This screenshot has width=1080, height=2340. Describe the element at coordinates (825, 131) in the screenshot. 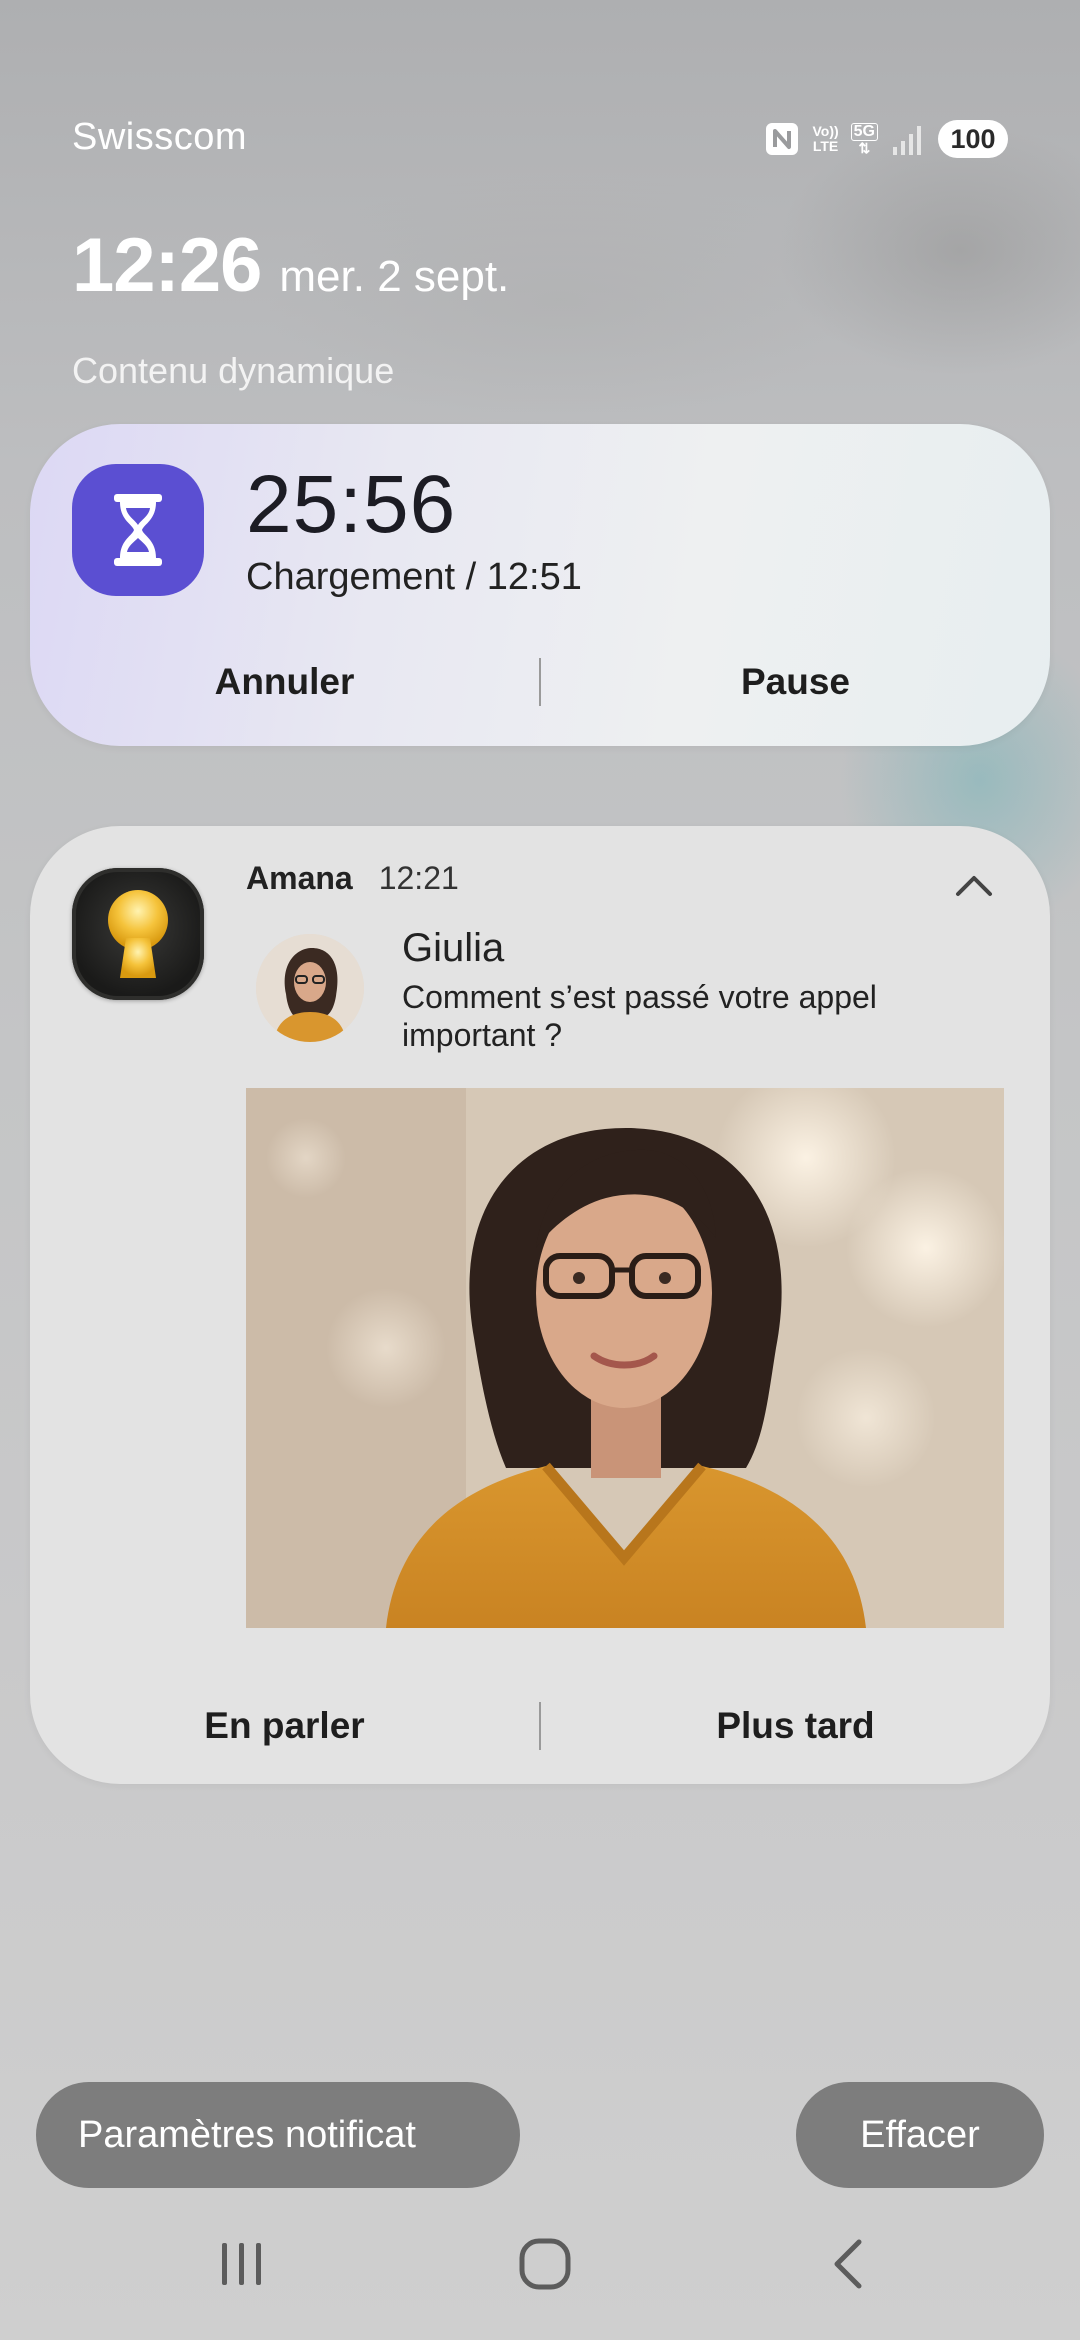

I see `volte-label: Vo))` at that location.